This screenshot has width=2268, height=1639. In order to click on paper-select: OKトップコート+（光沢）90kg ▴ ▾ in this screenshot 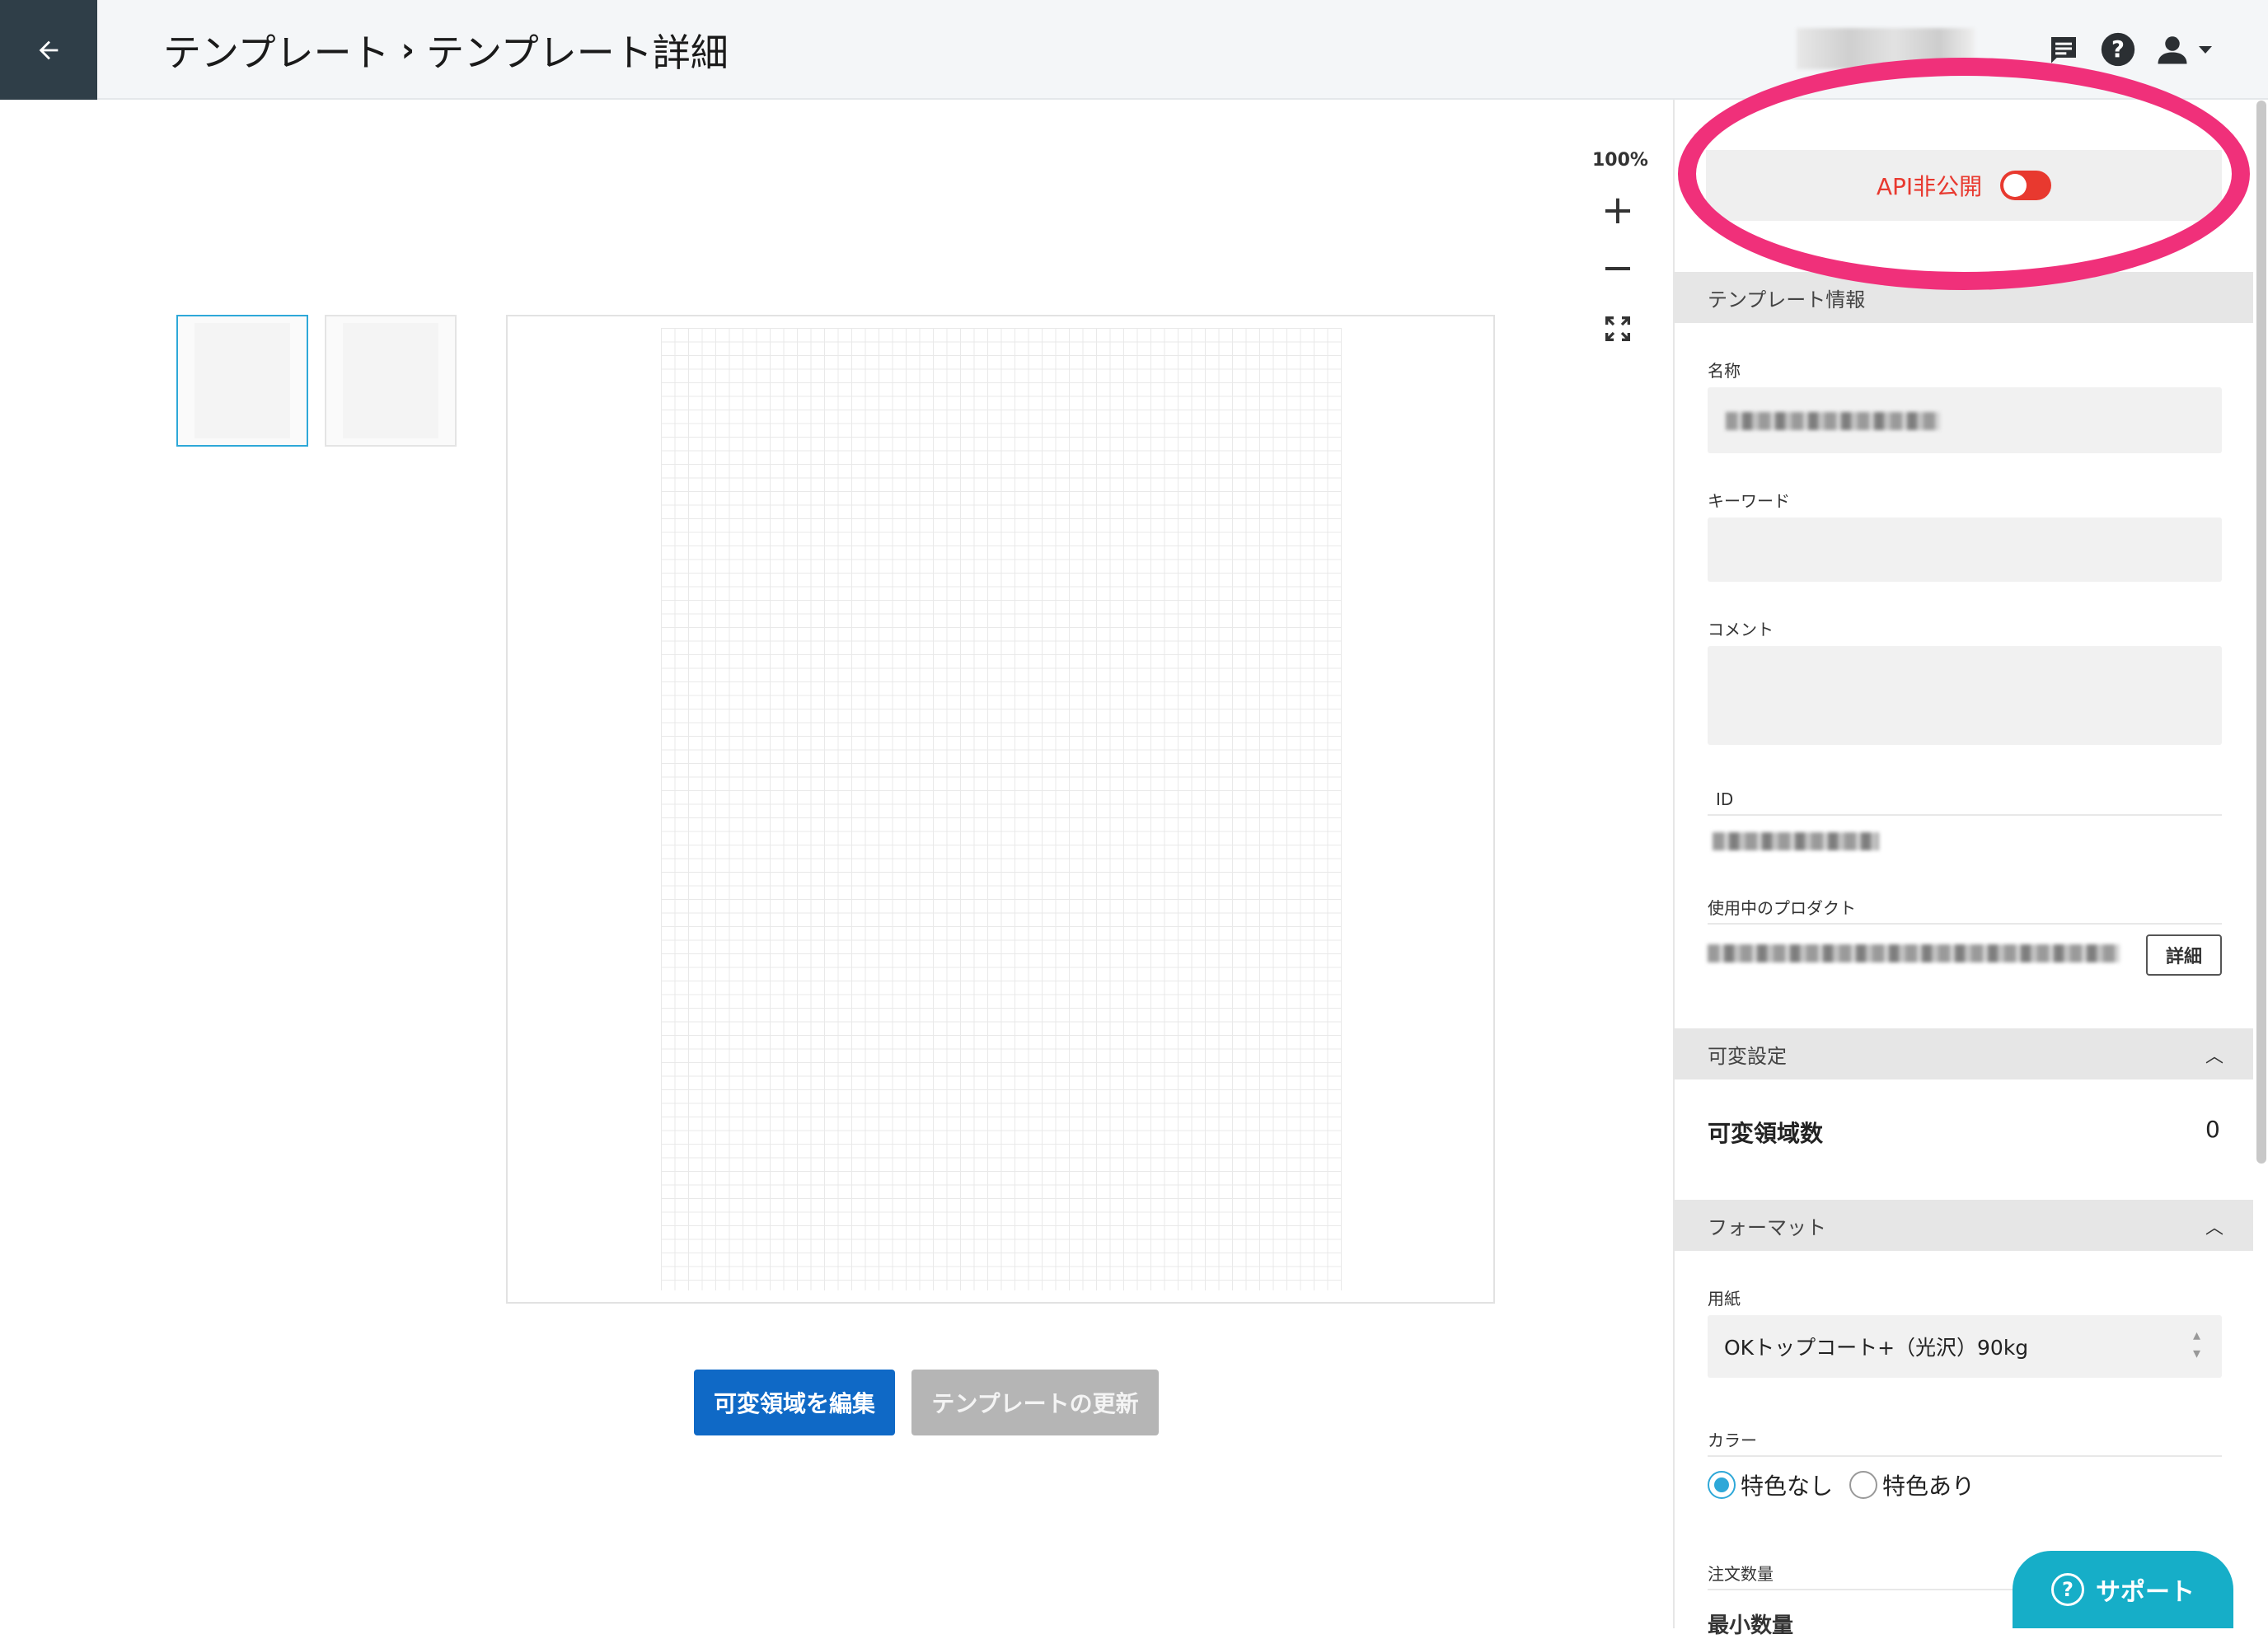, I will do `click(1965, 1346)`.